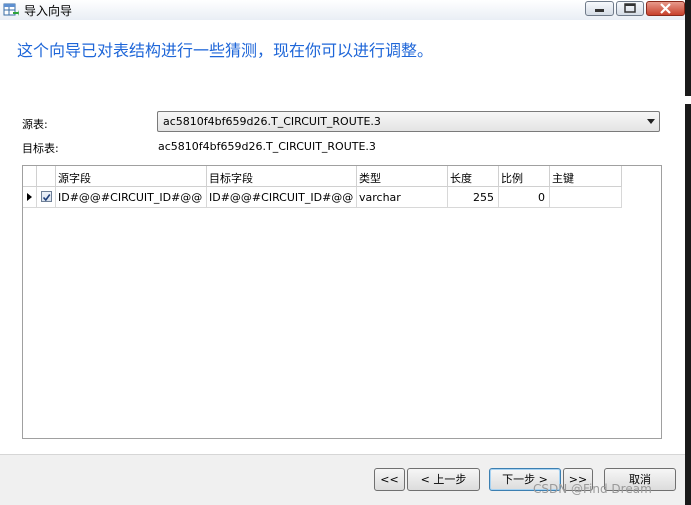 This screenshot has width=691, height=505. Describe the element at coordinates (342, 10) in the screenshot. I see `title-bar: 导入向导` at that location.